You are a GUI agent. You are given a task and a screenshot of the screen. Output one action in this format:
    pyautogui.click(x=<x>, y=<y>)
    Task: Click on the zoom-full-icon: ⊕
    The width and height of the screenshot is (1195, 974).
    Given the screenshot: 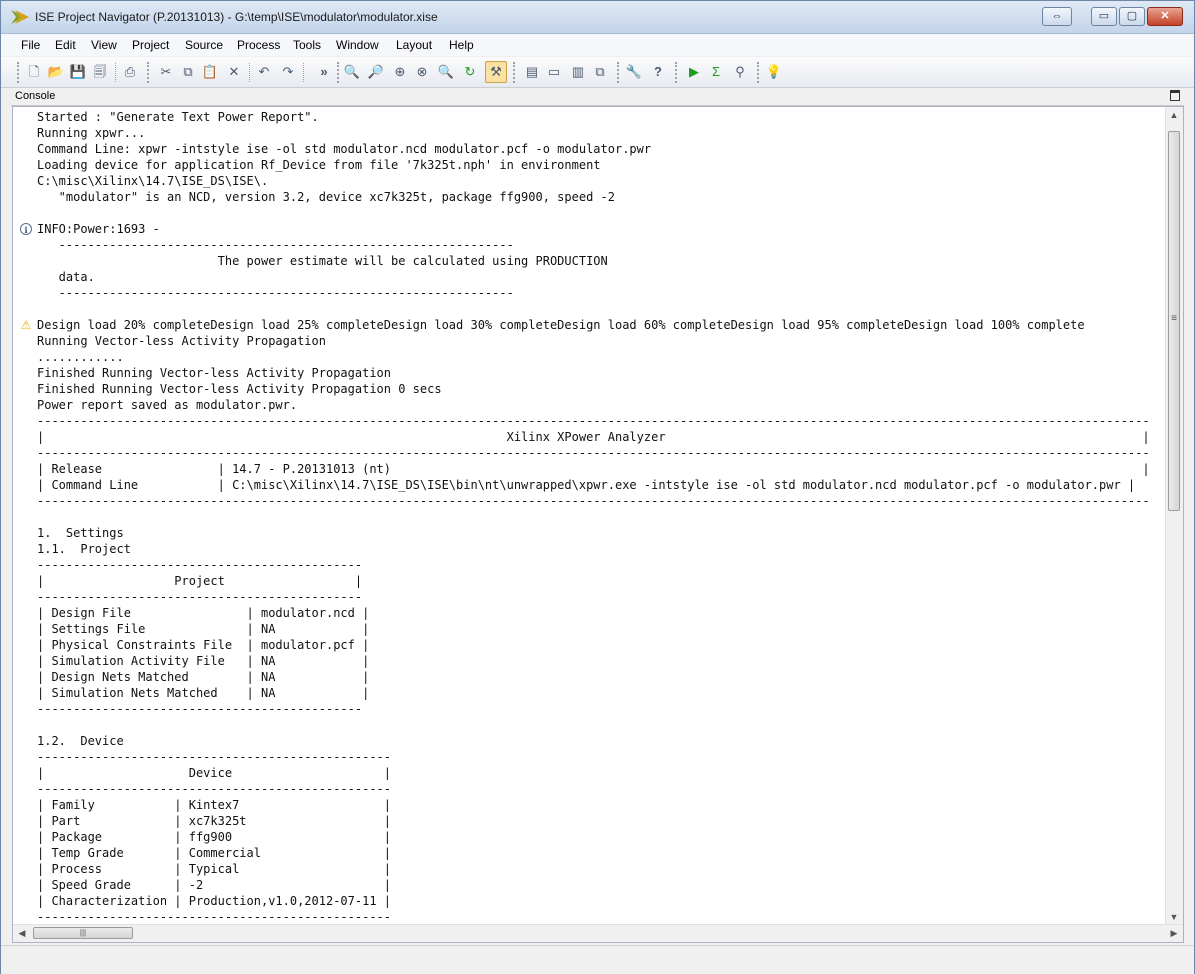 What is the action you would take?
    pyautogui.click(x=400, y=72)
    